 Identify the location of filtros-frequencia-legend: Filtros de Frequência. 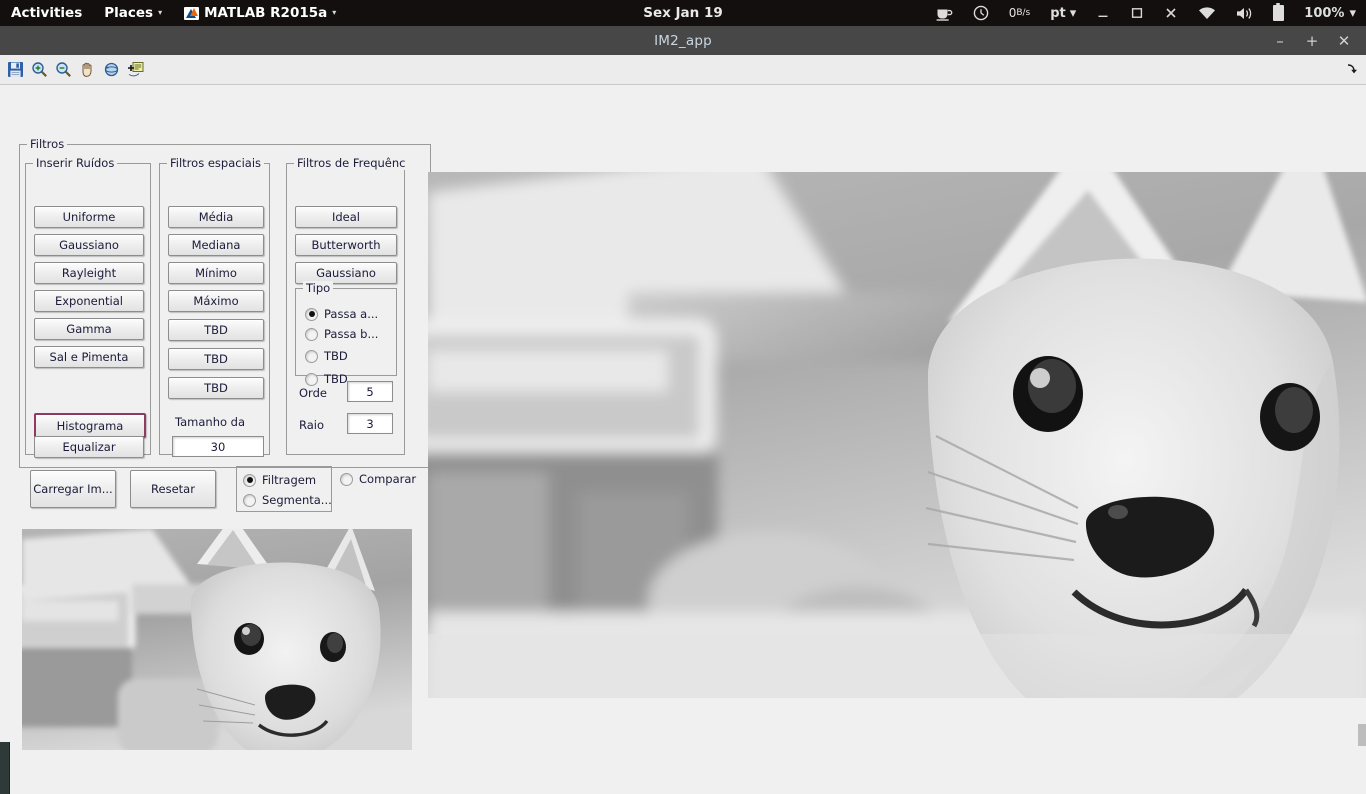
(350, 163).